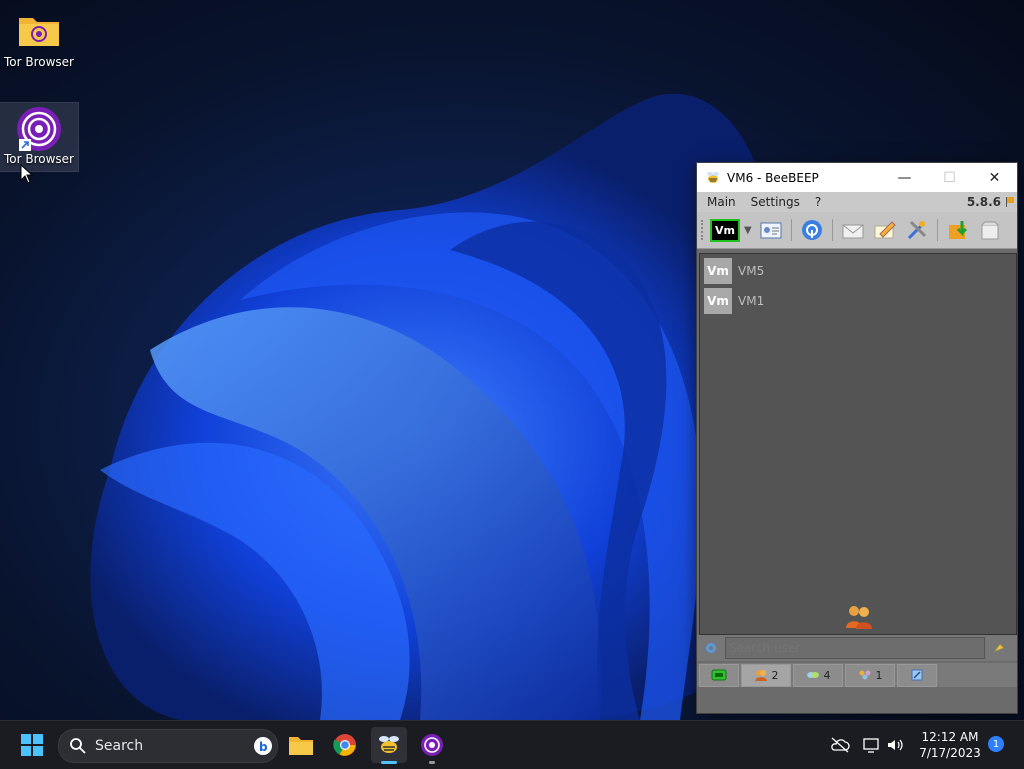 This screenshot has height=769, width=1024. I want to click on pencil-icon, so click(885, 230).